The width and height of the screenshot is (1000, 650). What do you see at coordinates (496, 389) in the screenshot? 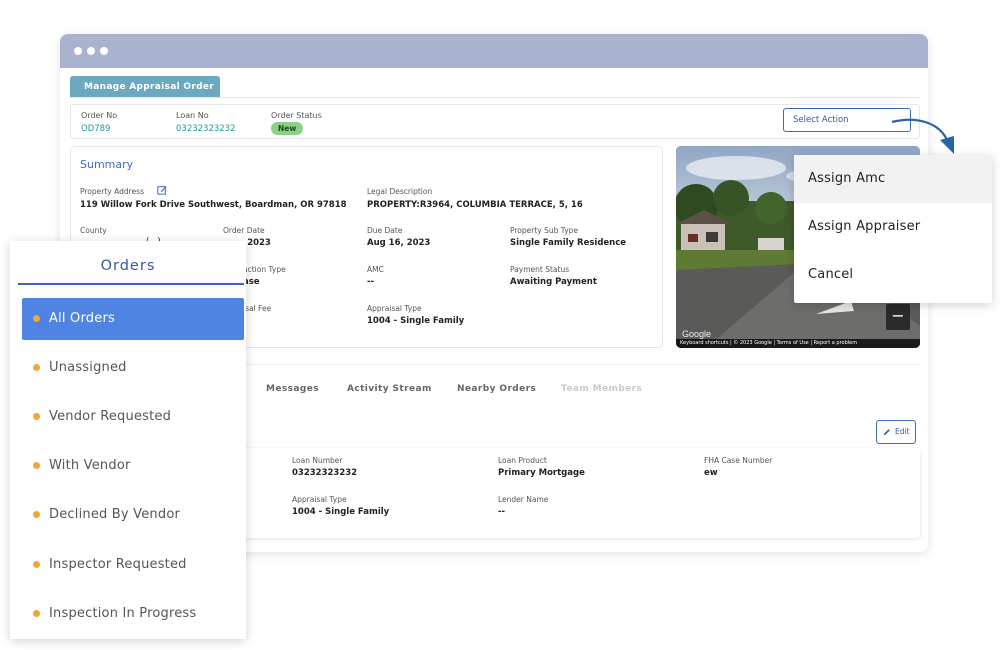
I see `tab-nearby-orders: Nearby Orders` at bounding box center [496, 389].